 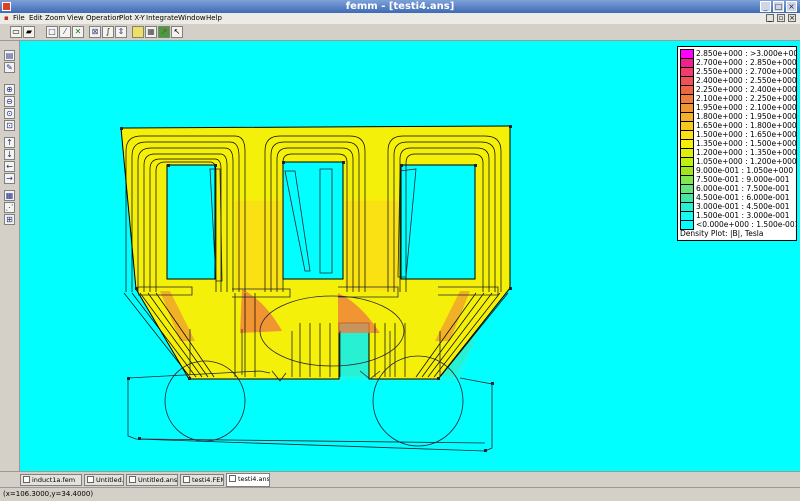 What do you see at coordinates (208, 480) in the screenshot?
I see `tab-label: testi4.FEM` at bounding box center [208, 480].